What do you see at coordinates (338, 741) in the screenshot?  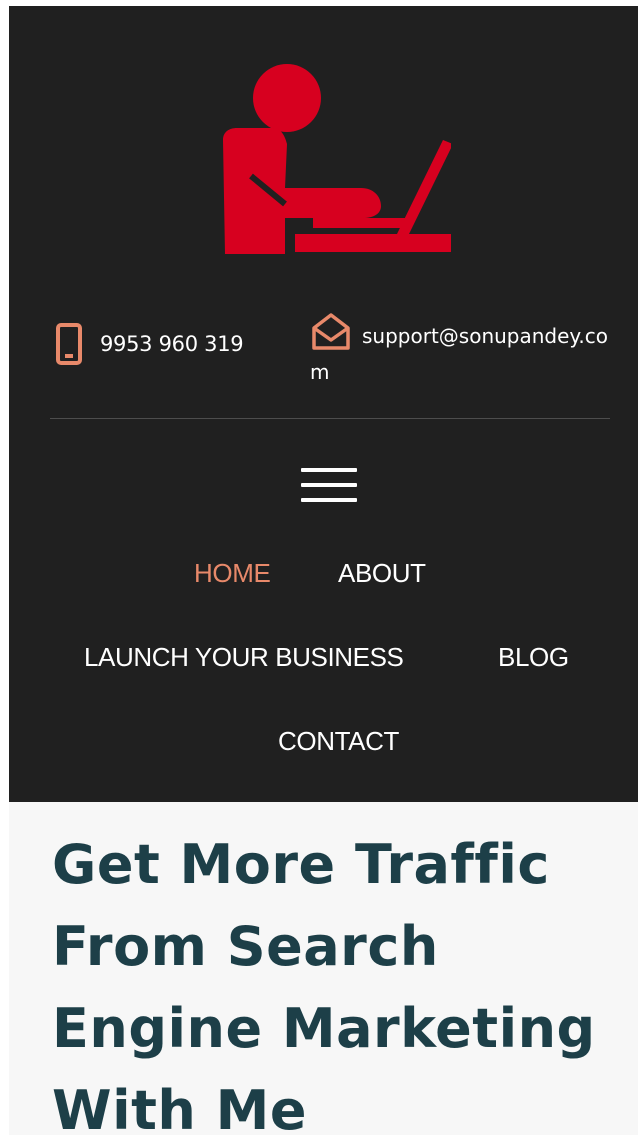 I see `nav-contact: CONTACT` at bounding box center [338, 741].